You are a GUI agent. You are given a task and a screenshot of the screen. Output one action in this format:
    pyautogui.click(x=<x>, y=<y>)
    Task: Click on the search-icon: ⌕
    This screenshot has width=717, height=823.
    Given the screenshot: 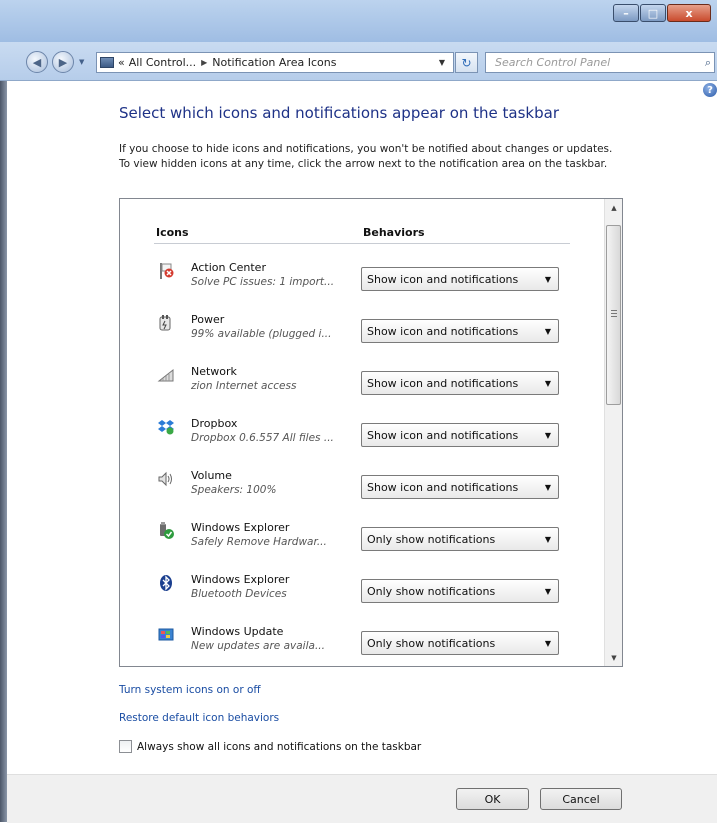 What is the action you would take?
    pyautogui.click(x=708, y=63)
    